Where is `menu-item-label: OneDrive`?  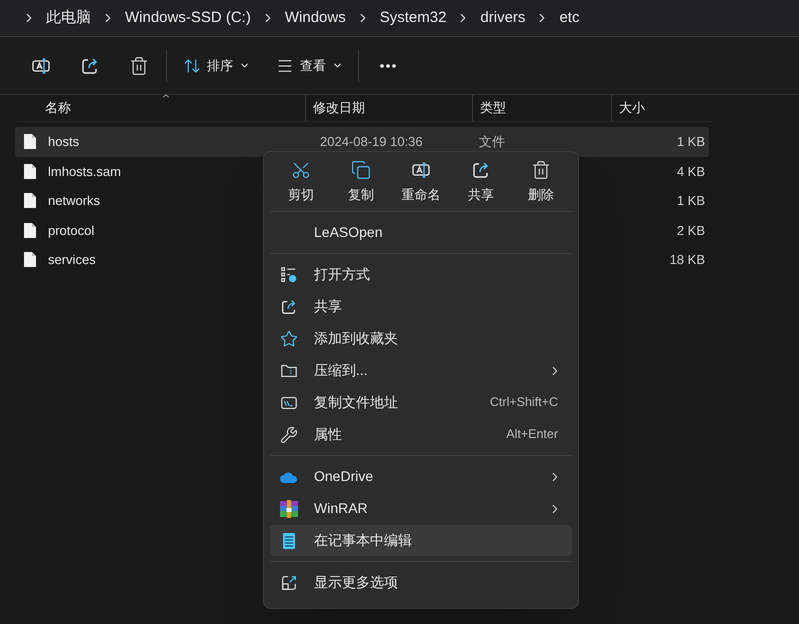
menu-item-label: OneDrive is located at coordinates (344, 476).